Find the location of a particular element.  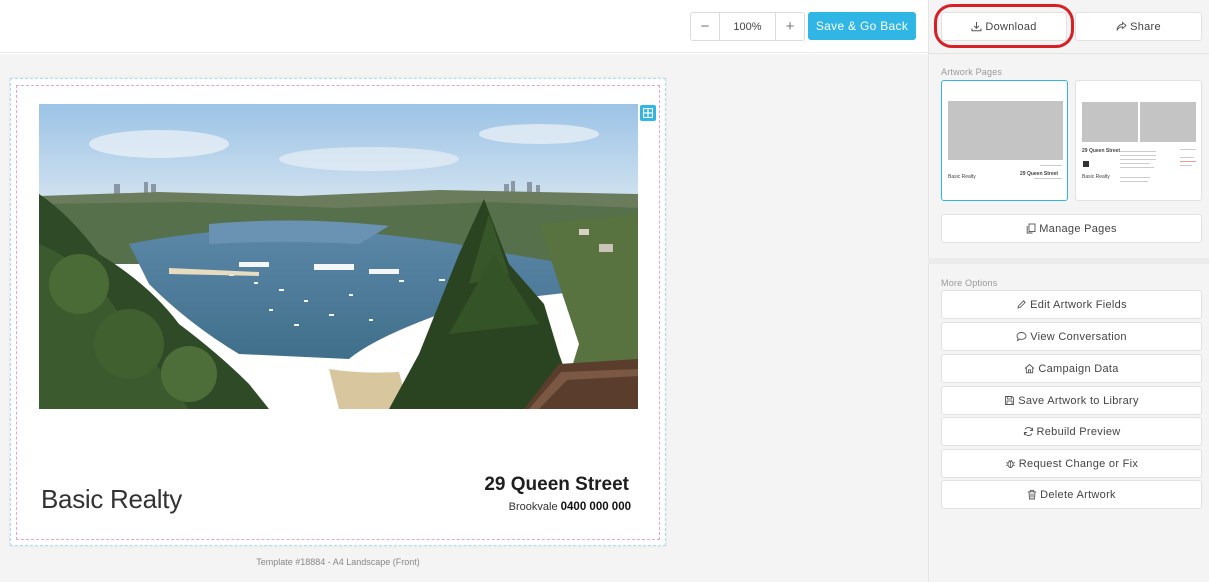

bug-icon is located at coordinates (1010, 463).